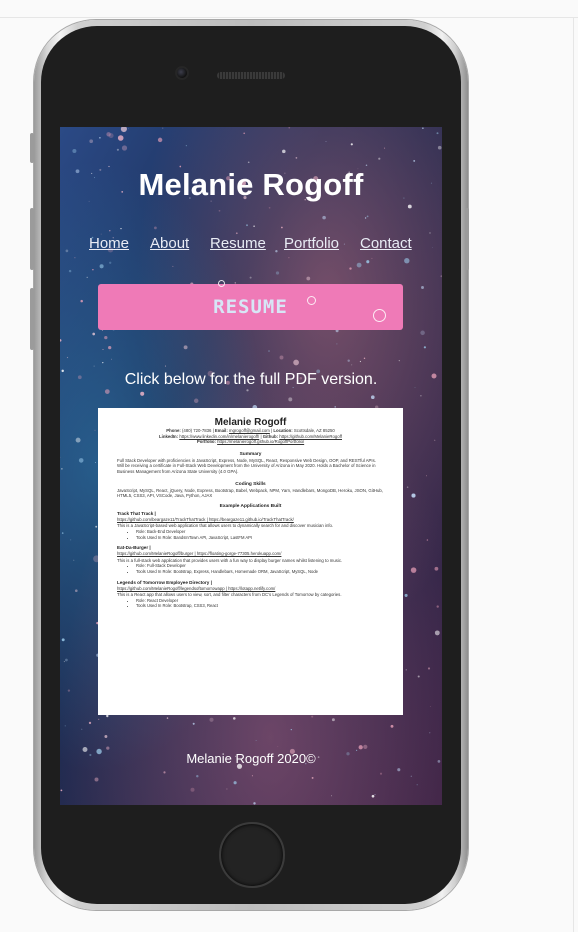 Image resolution: width=578 pixels, height=932 pixels. Describe the element at coordinates (32, 239) in the screenshot. I see `phone-volume-up-button` at that location.